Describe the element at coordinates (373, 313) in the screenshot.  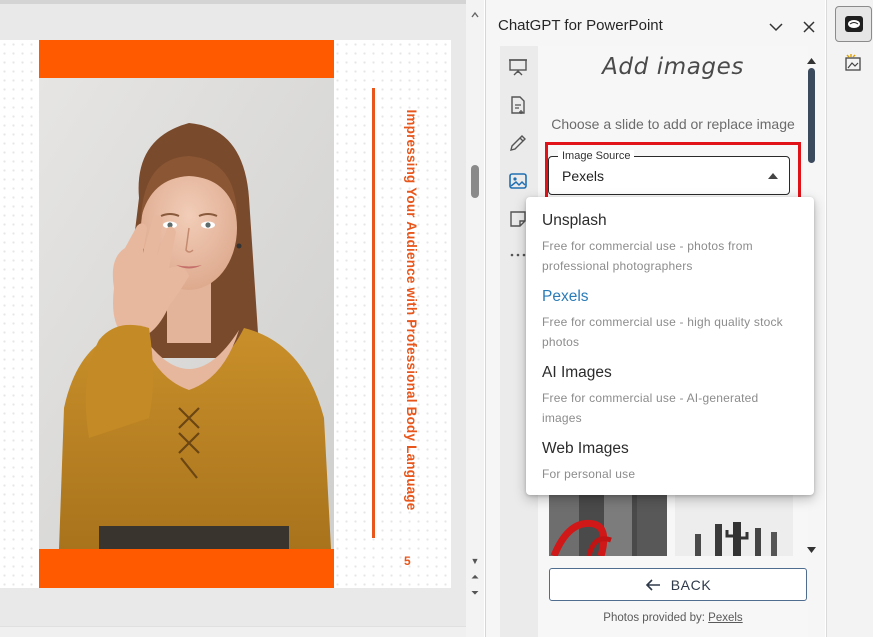
I see `slide-accent-line` at that location.